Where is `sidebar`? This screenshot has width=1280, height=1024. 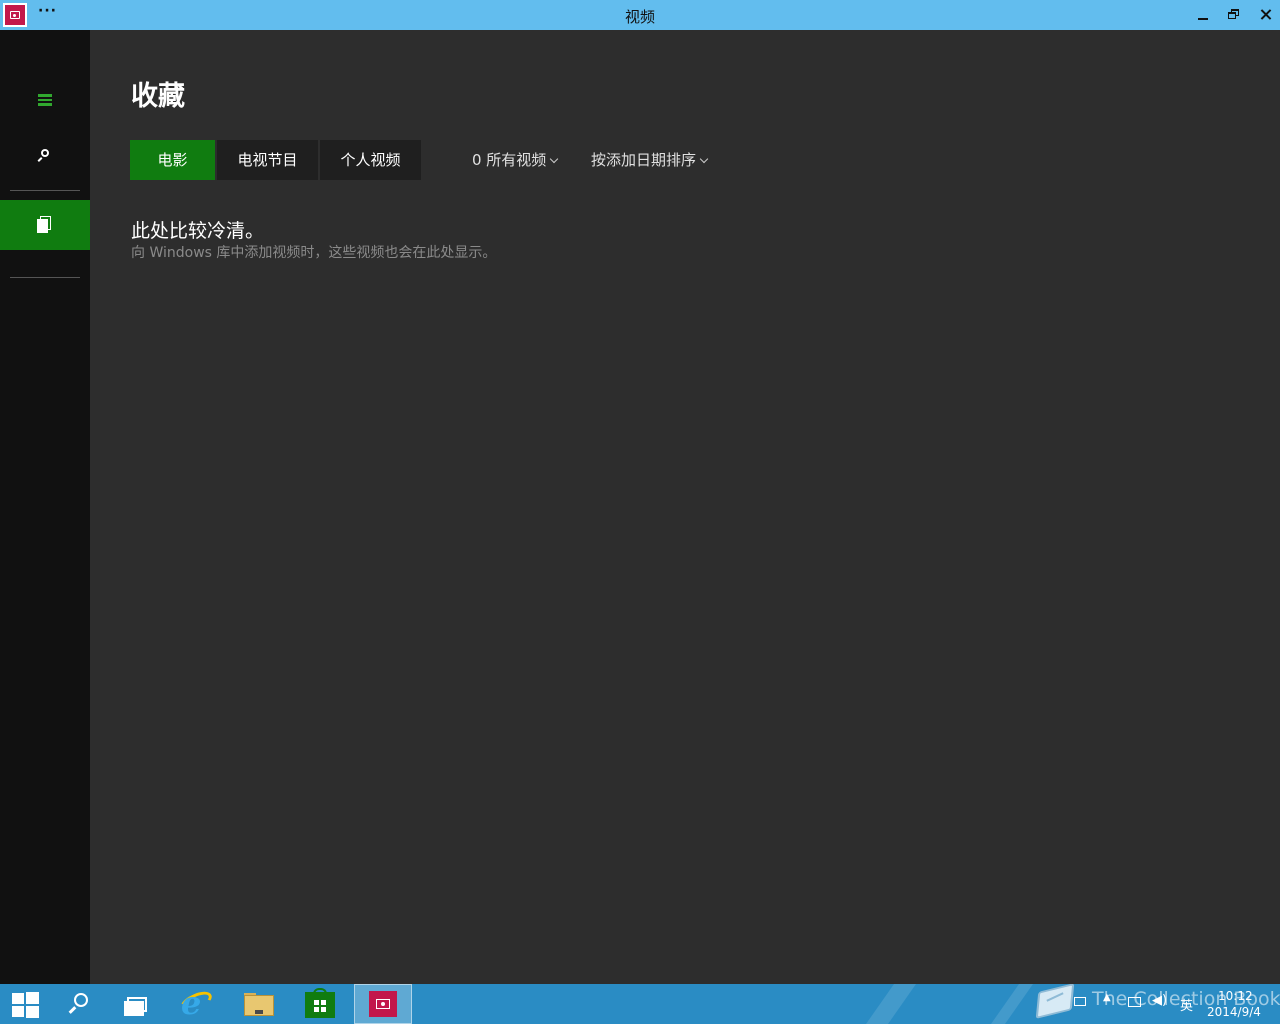 sidebar is located at coordinates (45, 507).